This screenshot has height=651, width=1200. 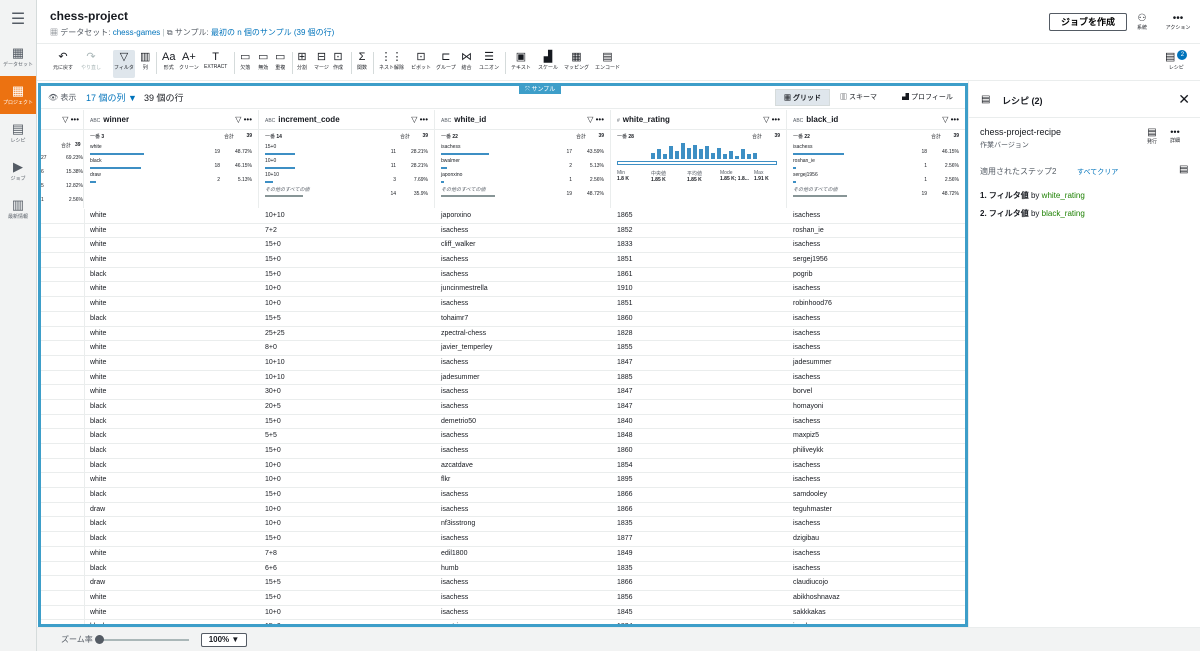 I want to click on table-cell: zpectral-chess, so click(x=463, y=333).